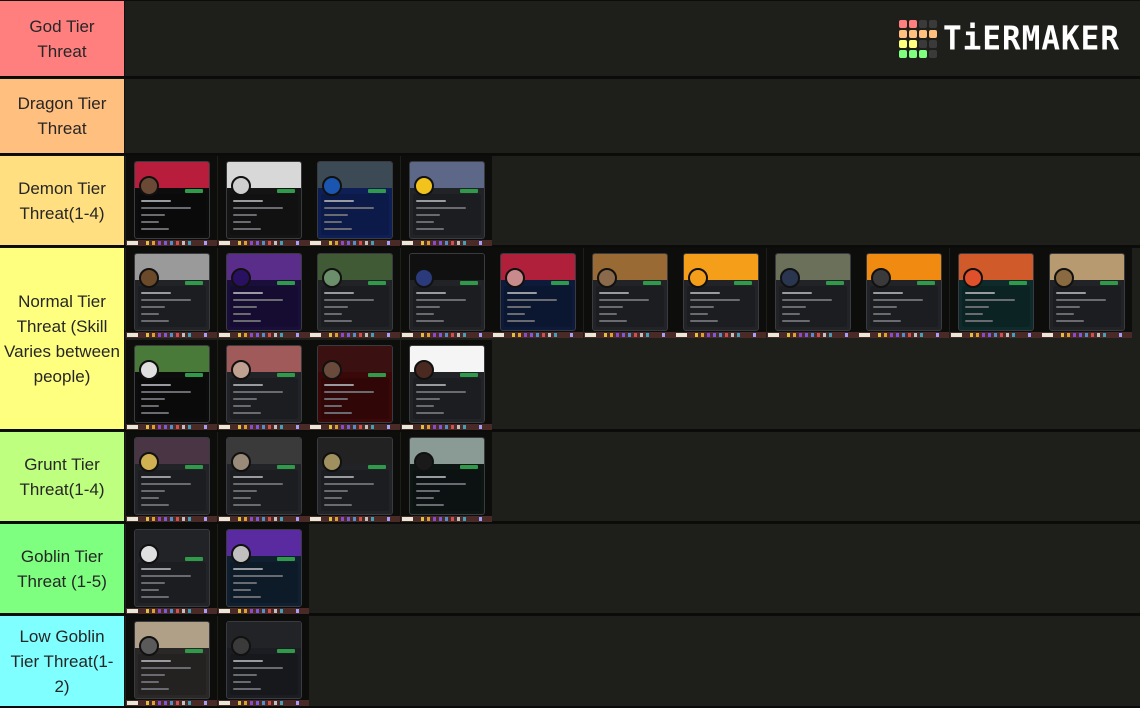  I want to click on tier-label: Dragon Tier Threat, so click(62, 115).